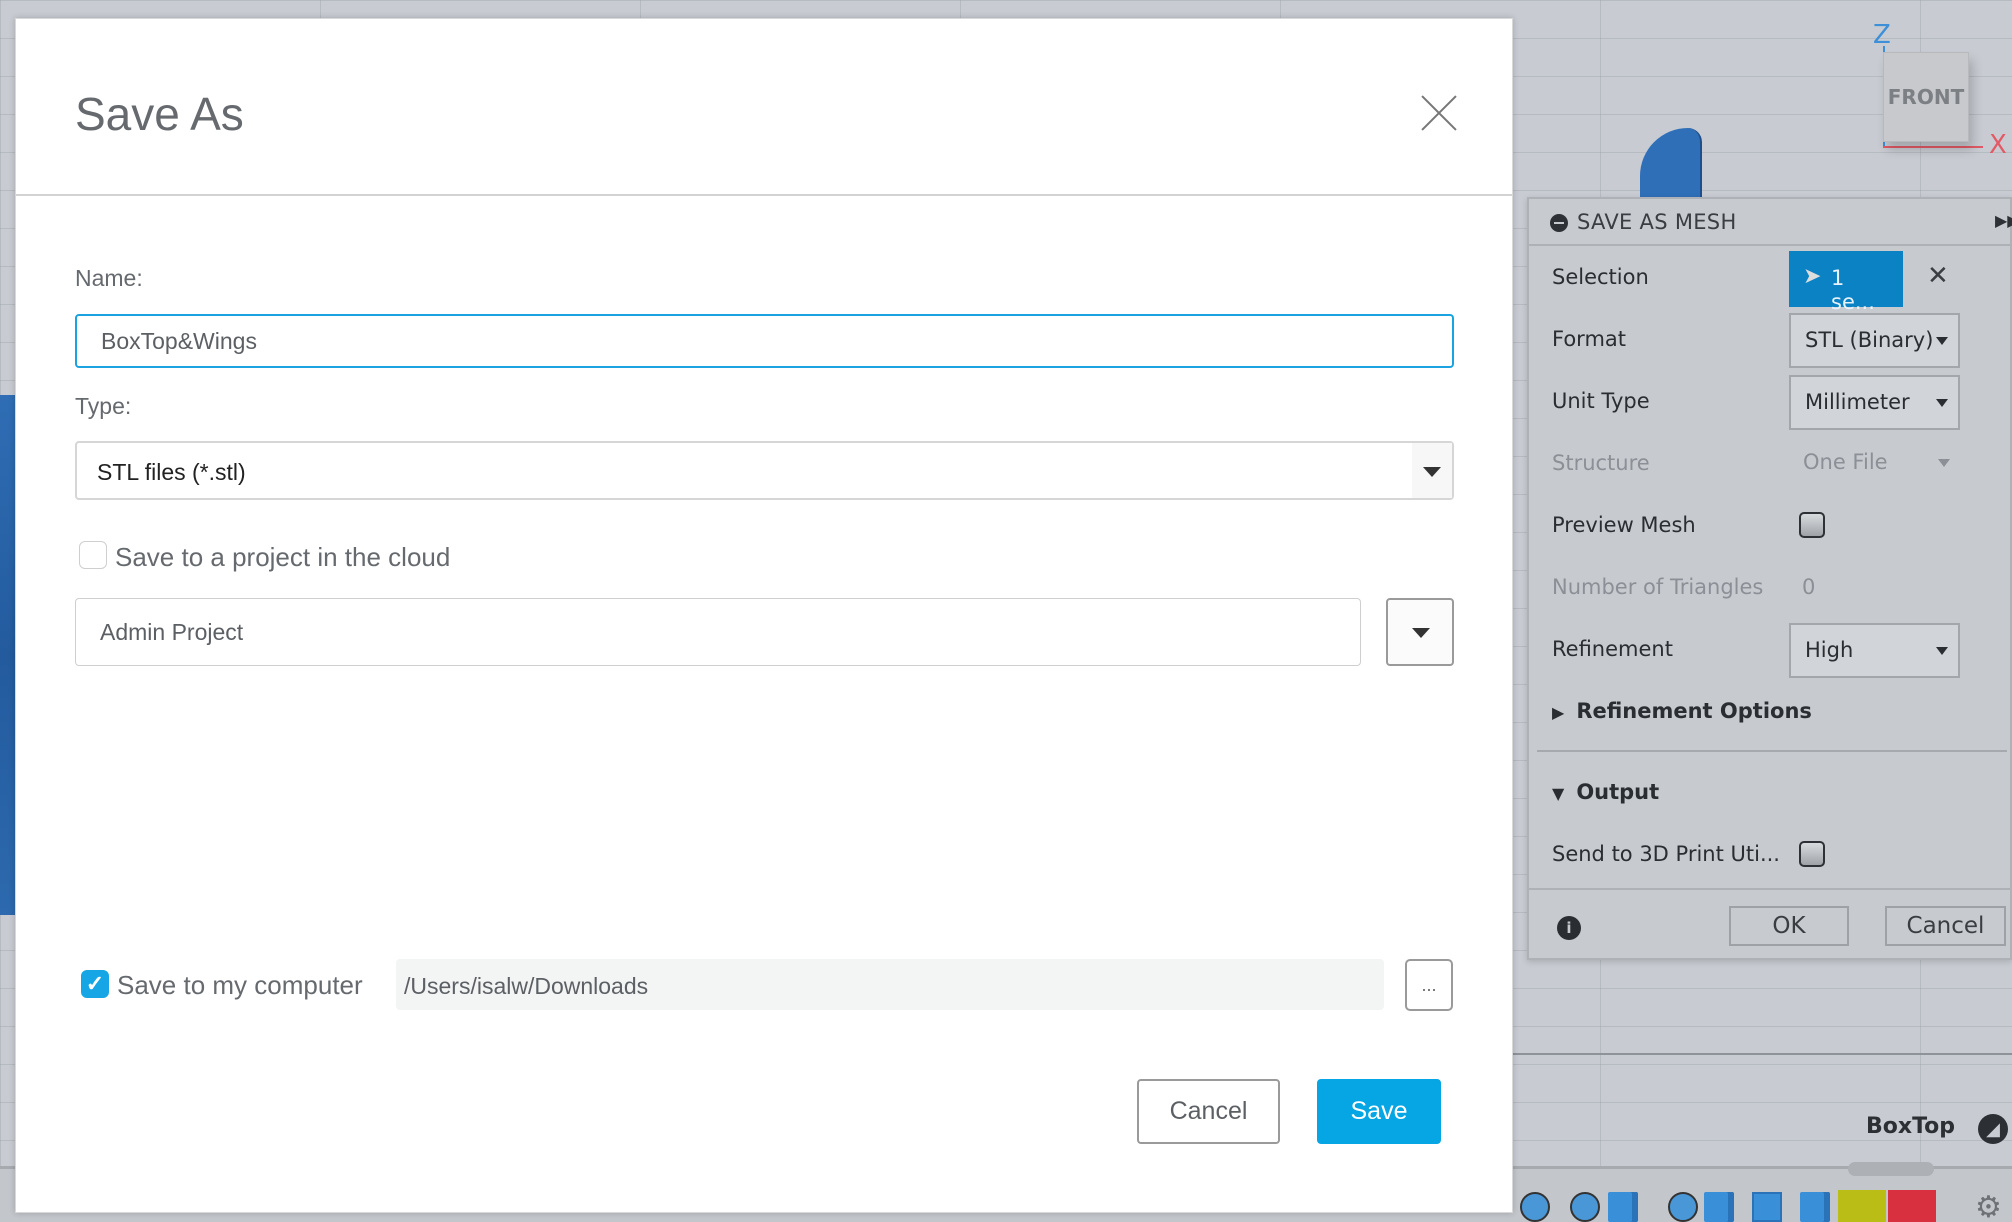 This screenshot has height=1222, width=2012. What do you see at coordinates (1812, 525) in the screenshot?
I see `preview-mesh-checkbox` at bounding box center [1812, 525].